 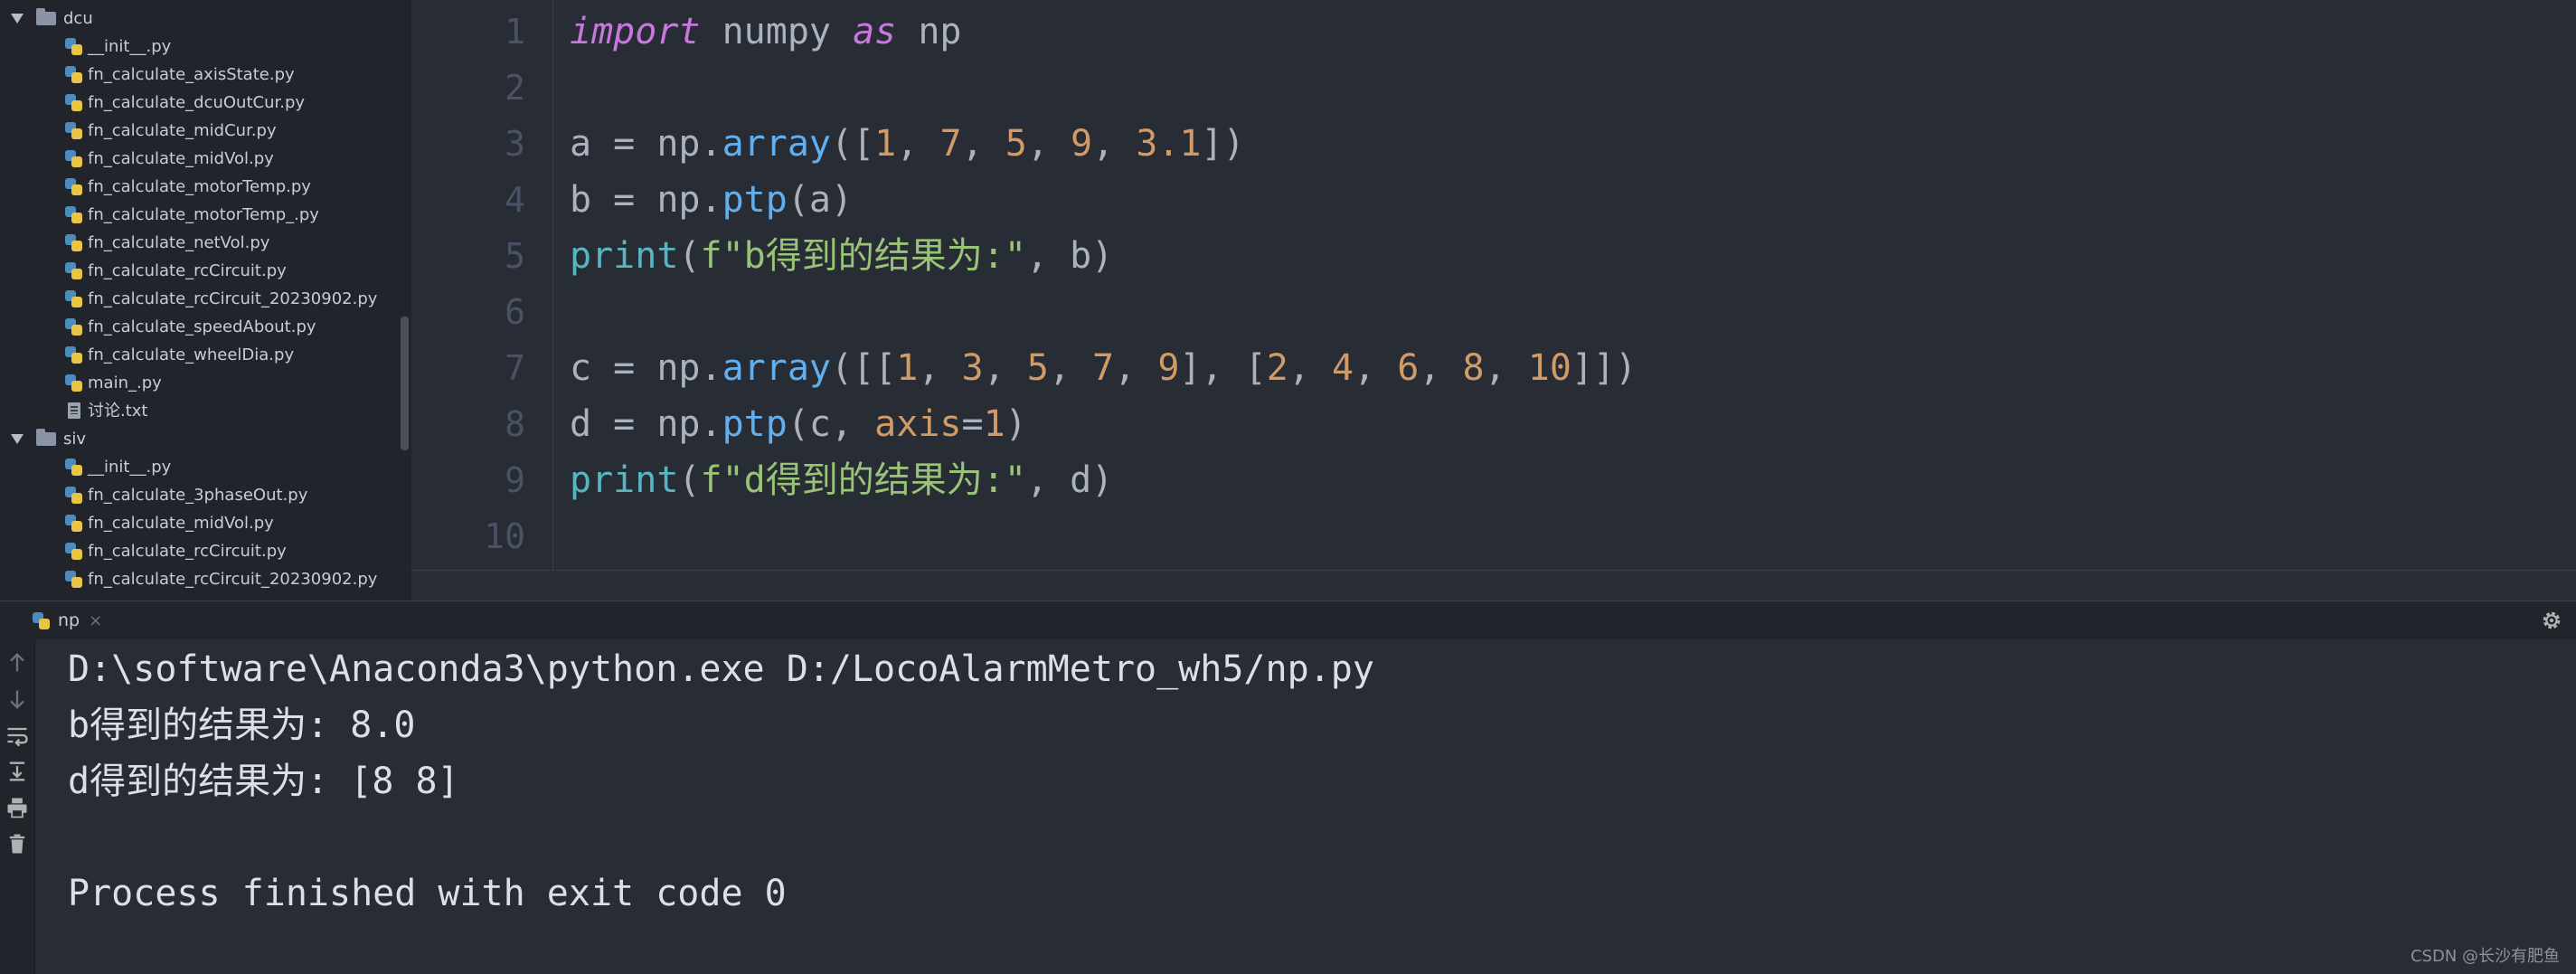 What do you see at coordinates (199, 495) in the screenshot?
I see `tree-file: fn_calculate_3phaseOut.py` at bounding box center [199, 495].